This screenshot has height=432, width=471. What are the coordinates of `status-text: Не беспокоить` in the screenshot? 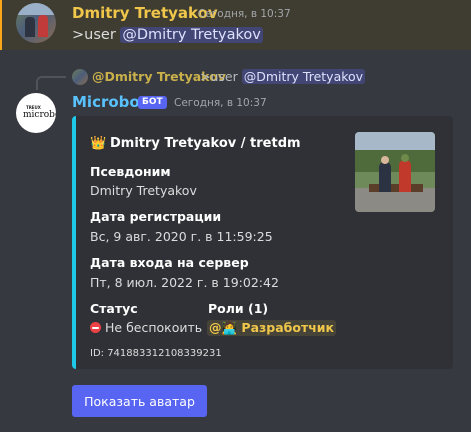 It's located at (154, 327).